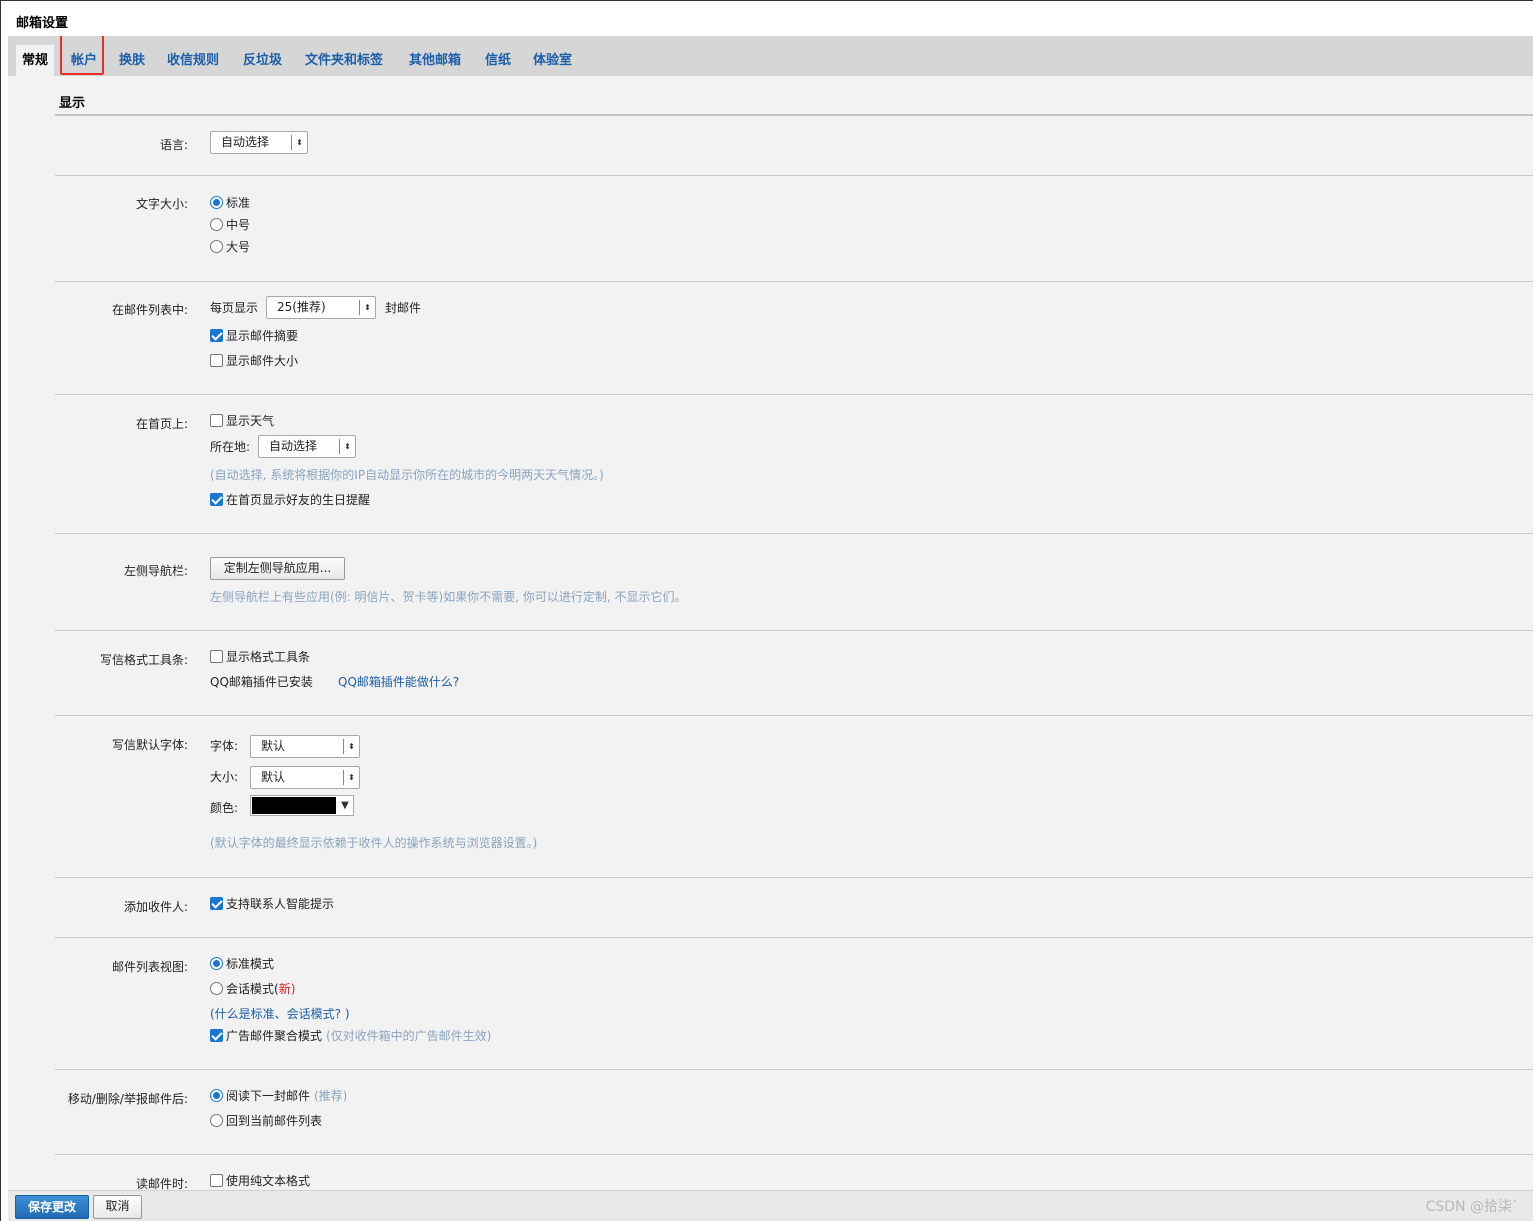 This screenshot has width=1533, height=1221. What do you see at coordinates (1472, 1207) in the screenshot?
I see `watermark: CSDN @拾柒`` at bounding box center [1472, 1207].